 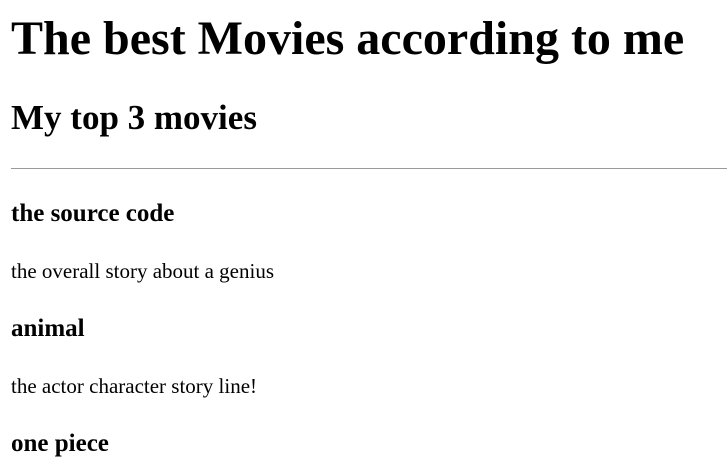 I want to click on section-divider, so click(x=369, y=168).